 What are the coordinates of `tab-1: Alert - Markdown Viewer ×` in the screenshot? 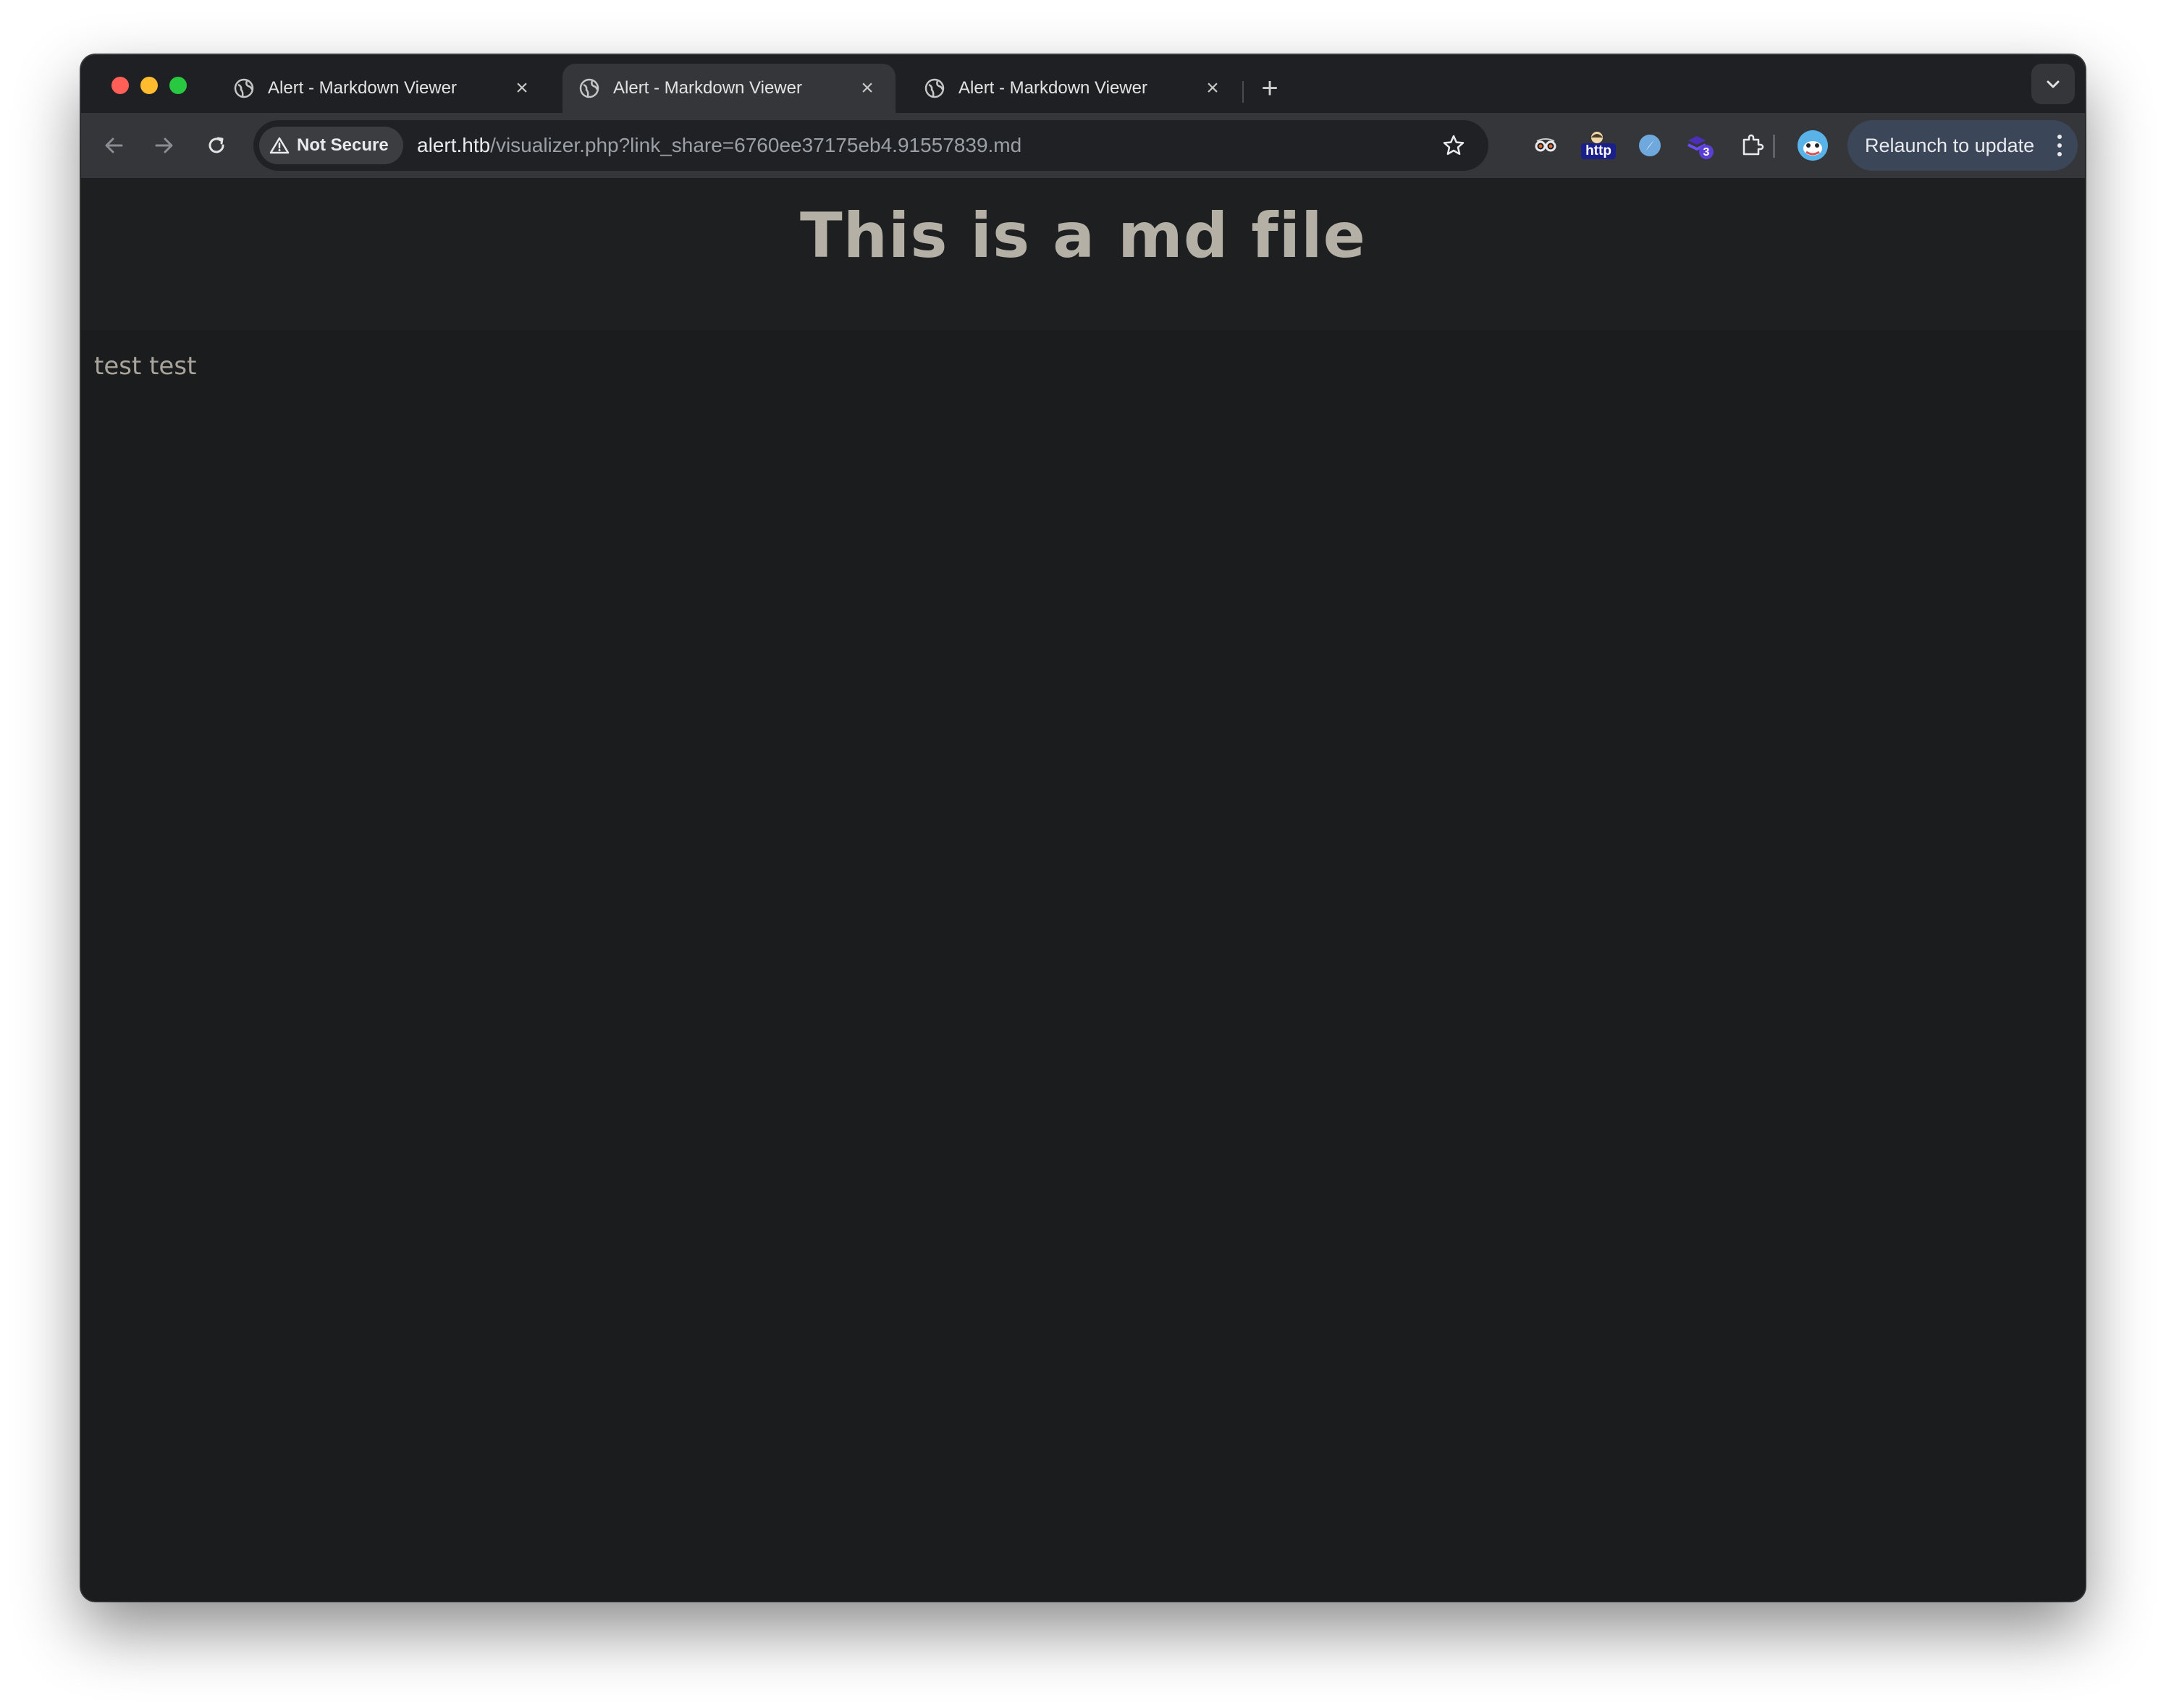 It's located at (383, 88).